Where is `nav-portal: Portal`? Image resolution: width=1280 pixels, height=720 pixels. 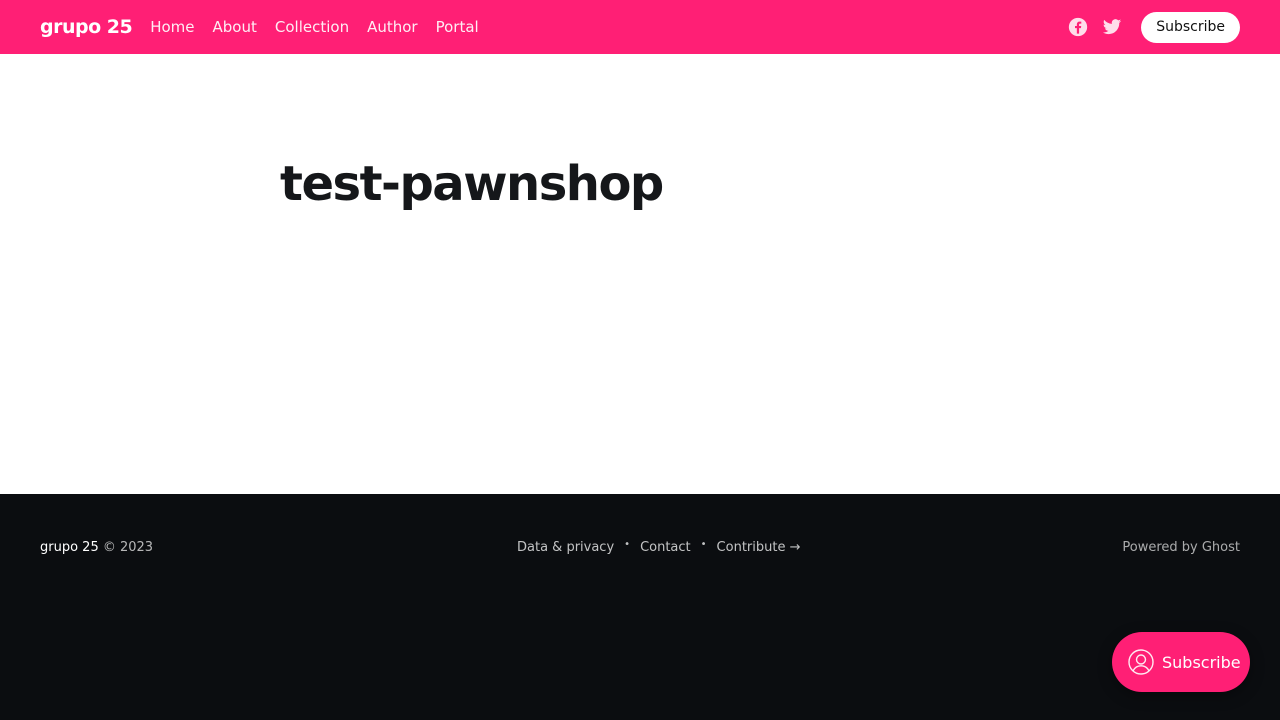 nav-portal: Portal is located at coordinates (457, 27).